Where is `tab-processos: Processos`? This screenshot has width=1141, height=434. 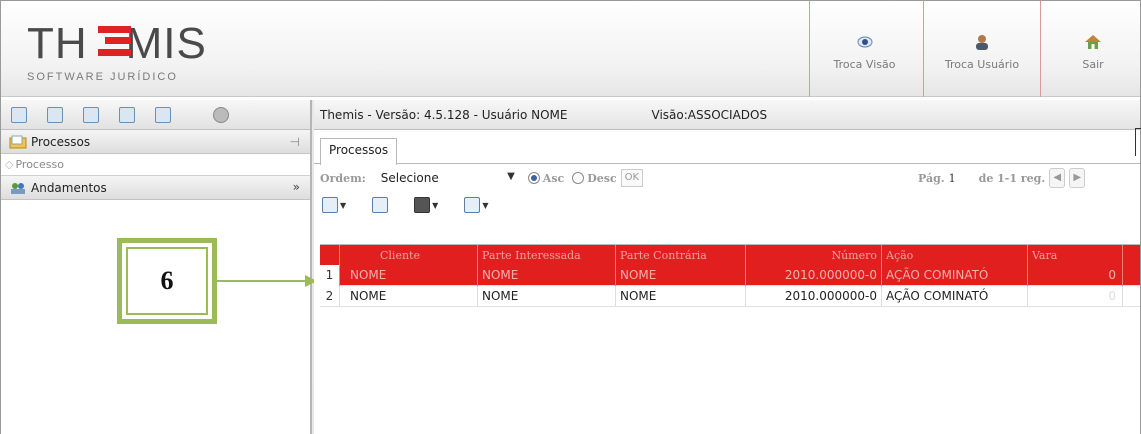
tab-processos: Processos is located at coordinates (359, 151).